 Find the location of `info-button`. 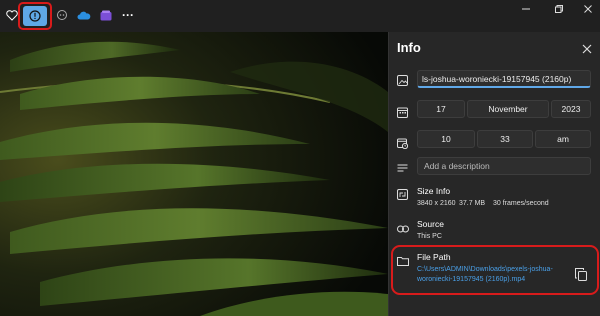

info-button is located at coordinates (35, 16).